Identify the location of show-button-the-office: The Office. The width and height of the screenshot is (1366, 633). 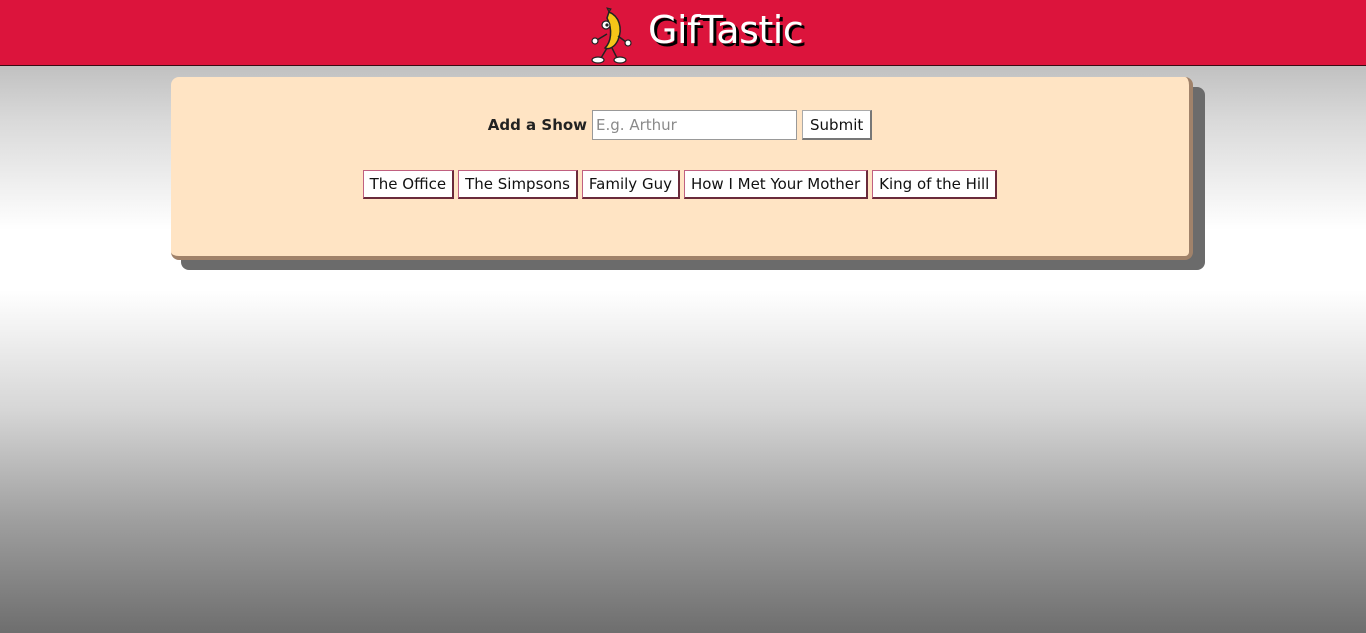
(408, 184).